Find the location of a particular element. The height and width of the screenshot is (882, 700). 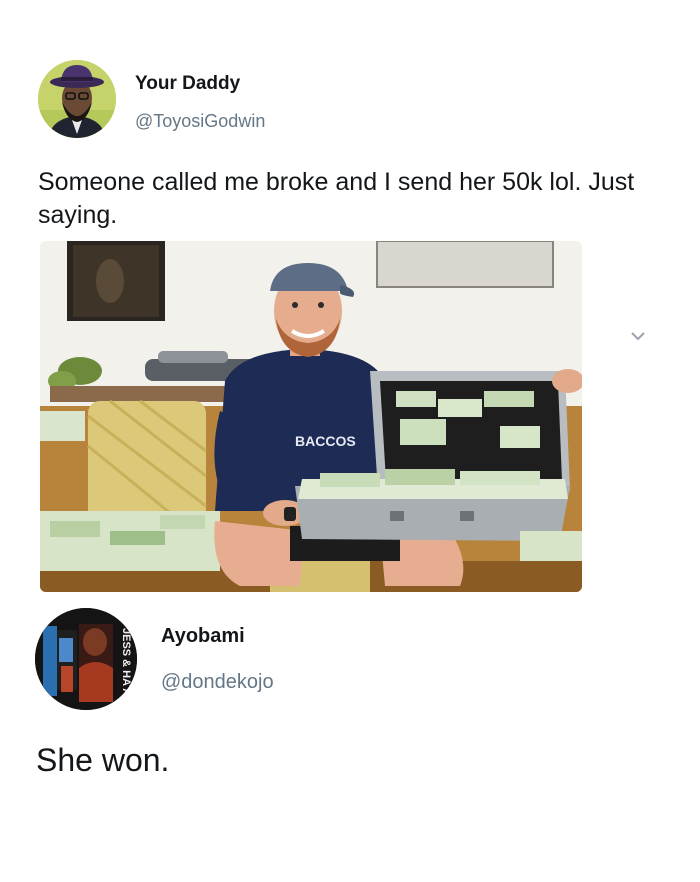

avatar: JESS & HA ALL is located at coordinates (86, 659).